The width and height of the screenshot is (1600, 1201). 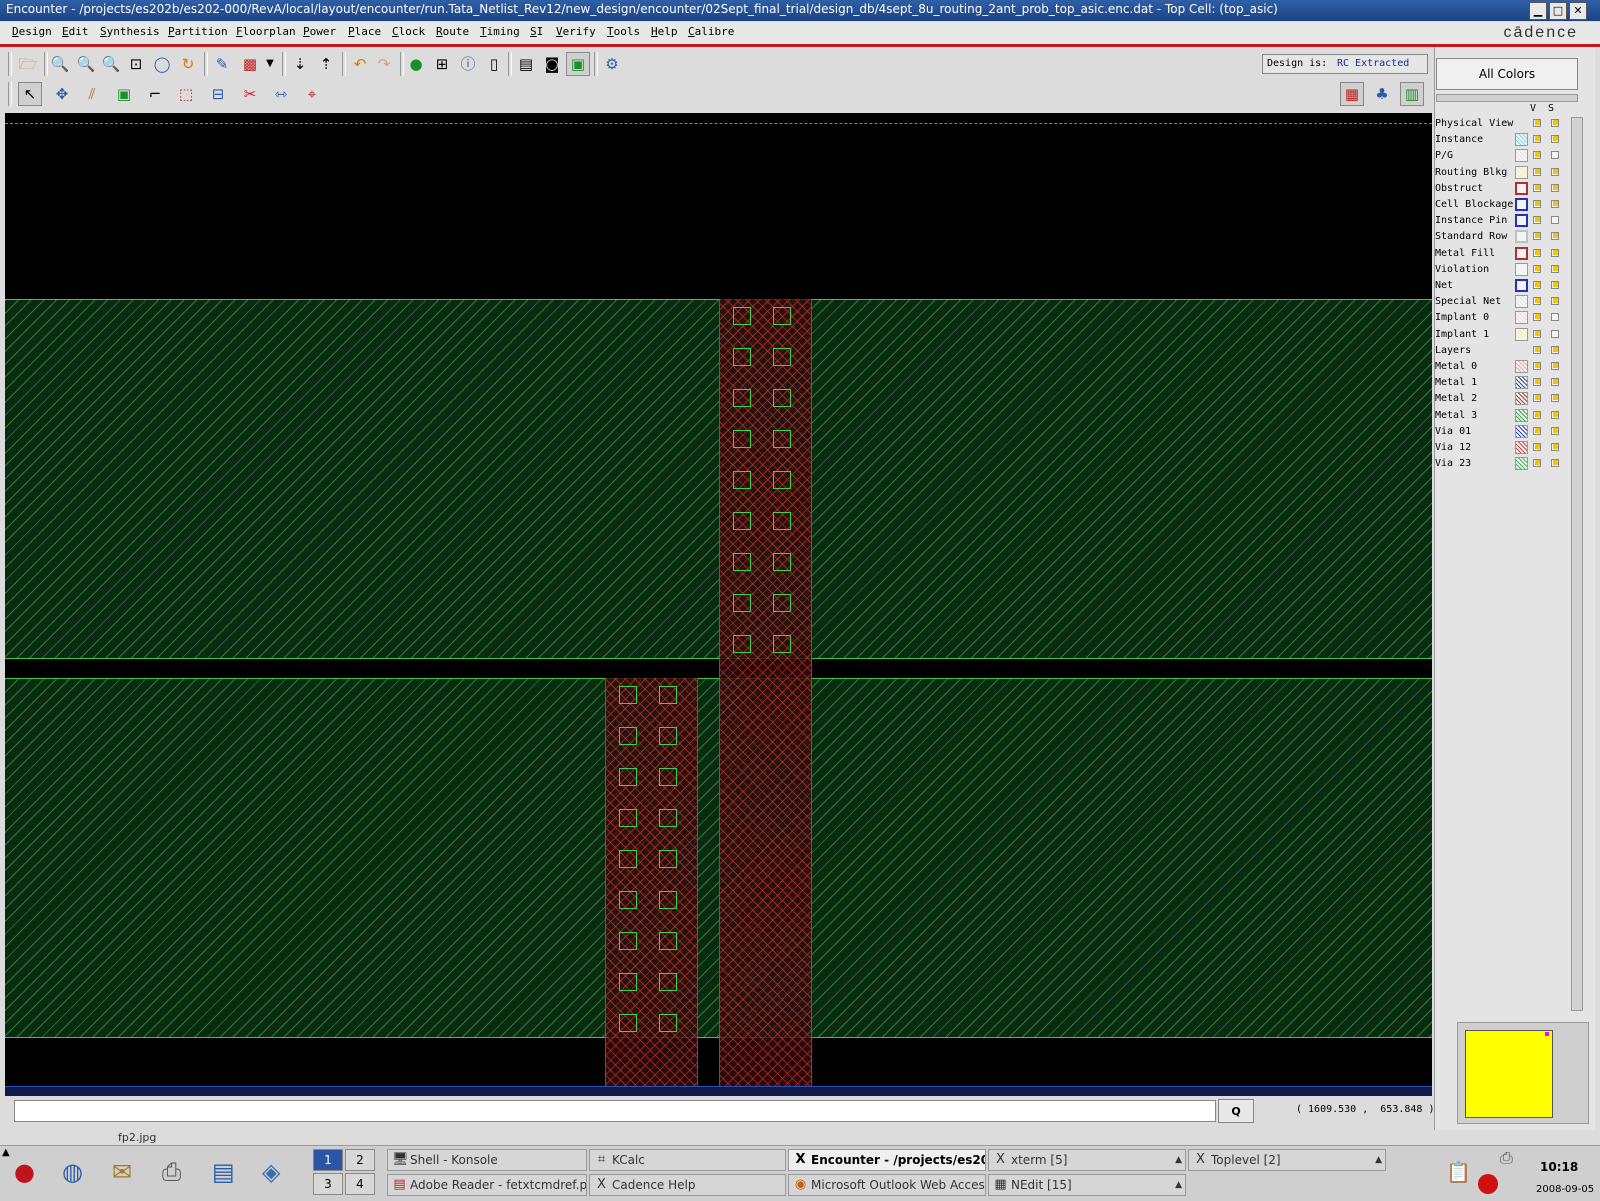 What do you see at coordinates (1502, 286) in the screenshot?
I see `layer-row: Net` at bounding box center [1502, 286].